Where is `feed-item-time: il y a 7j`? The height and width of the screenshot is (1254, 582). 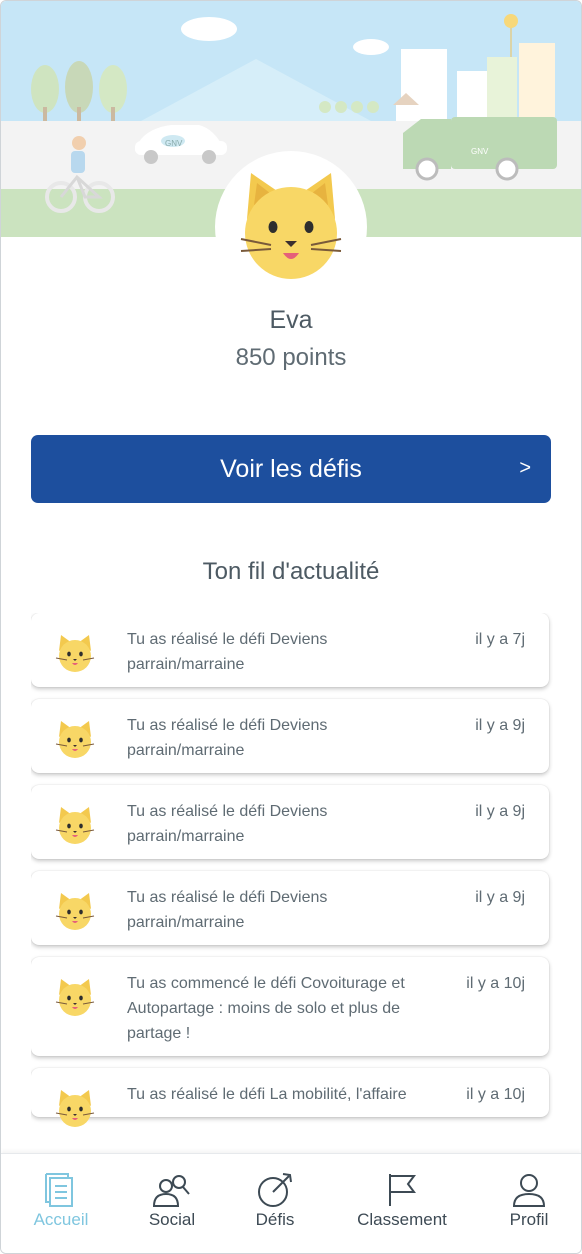
feed-item-time: il y a 7j is located at coordinates (500, 639).